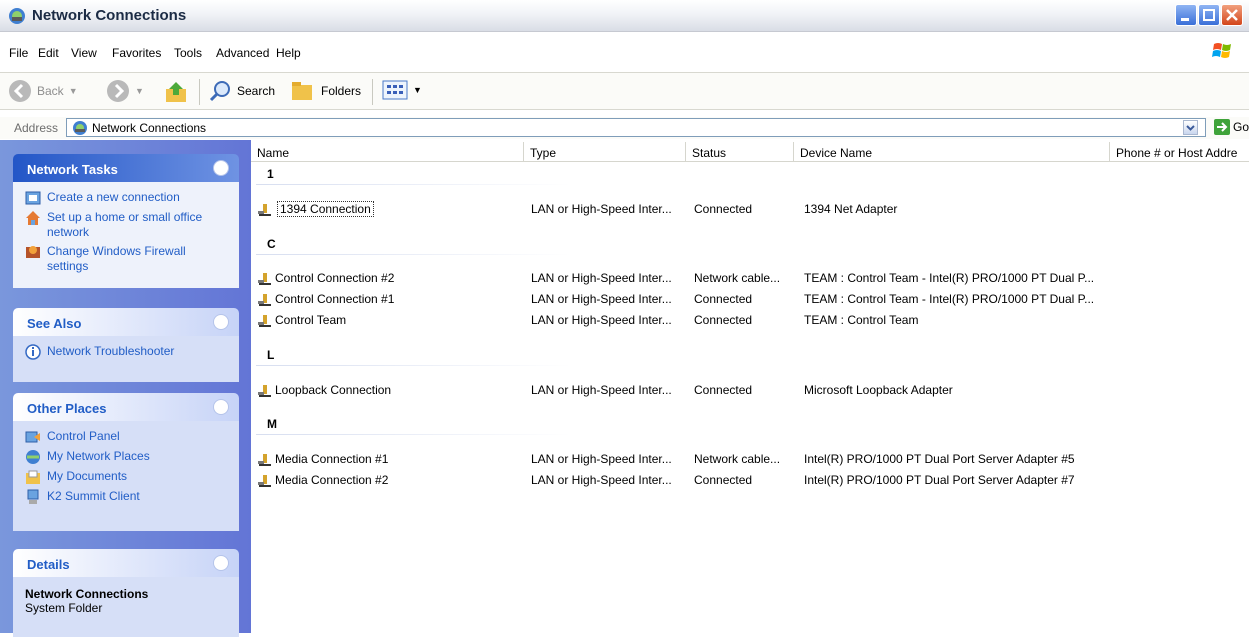 The height and width of the screenshot is (637, 1249). I want to click on chevron-down-icon, so click(1190, 128).